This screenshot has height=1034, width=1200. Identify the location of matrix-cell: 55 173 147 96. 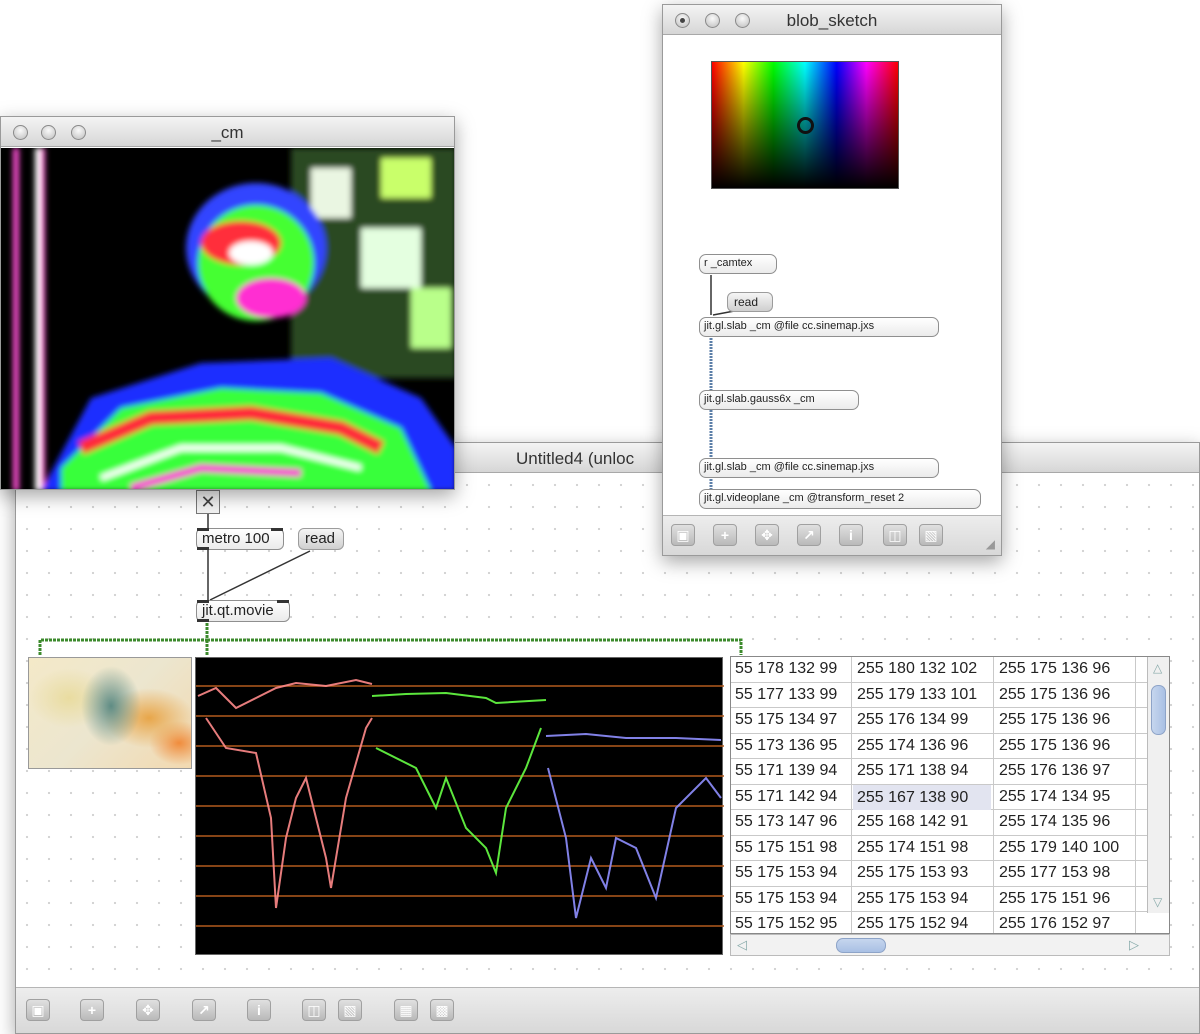
(786, 822).